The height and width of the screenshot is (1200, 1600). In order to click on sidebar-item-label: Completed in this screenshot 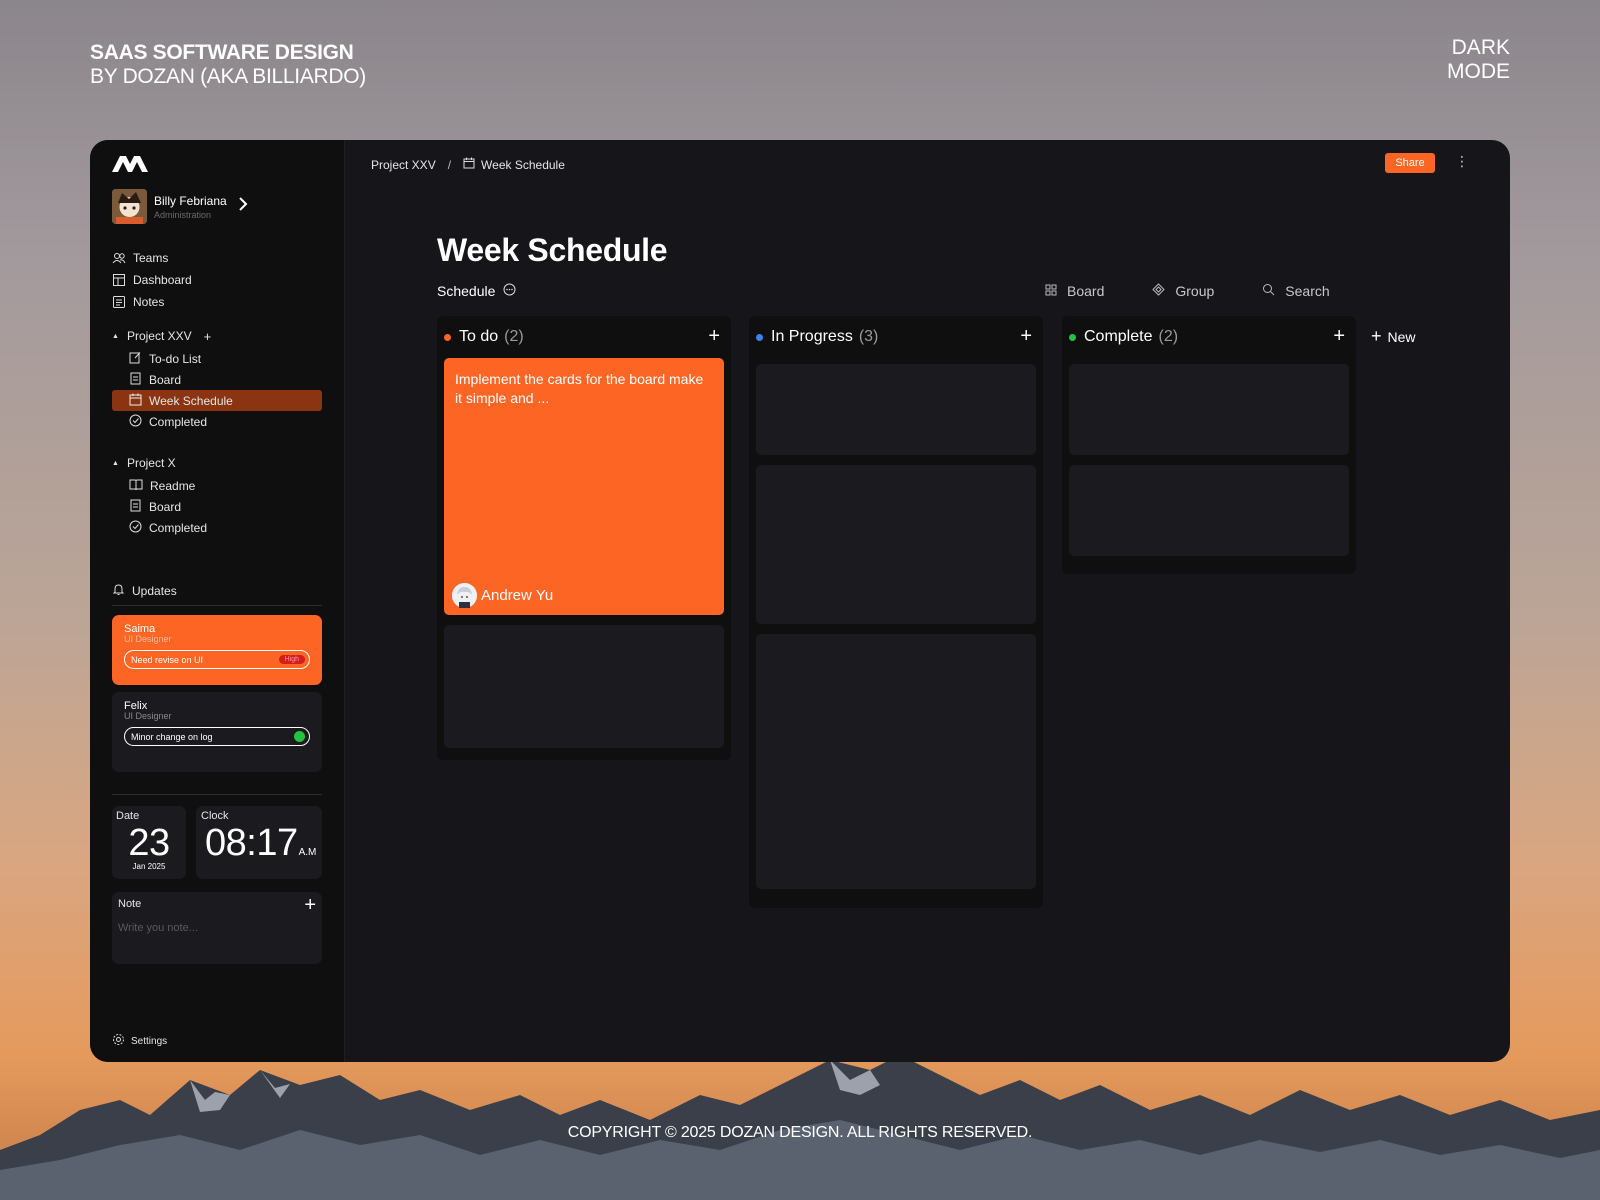, I will do `click(178, 527)`.